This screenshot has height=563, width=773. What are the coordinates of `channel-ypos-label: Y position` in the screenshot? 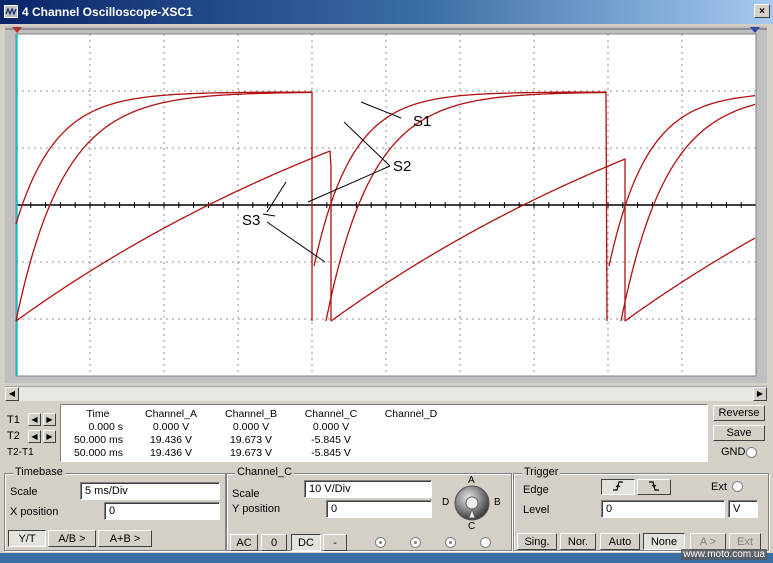 It's located at (256, 509).